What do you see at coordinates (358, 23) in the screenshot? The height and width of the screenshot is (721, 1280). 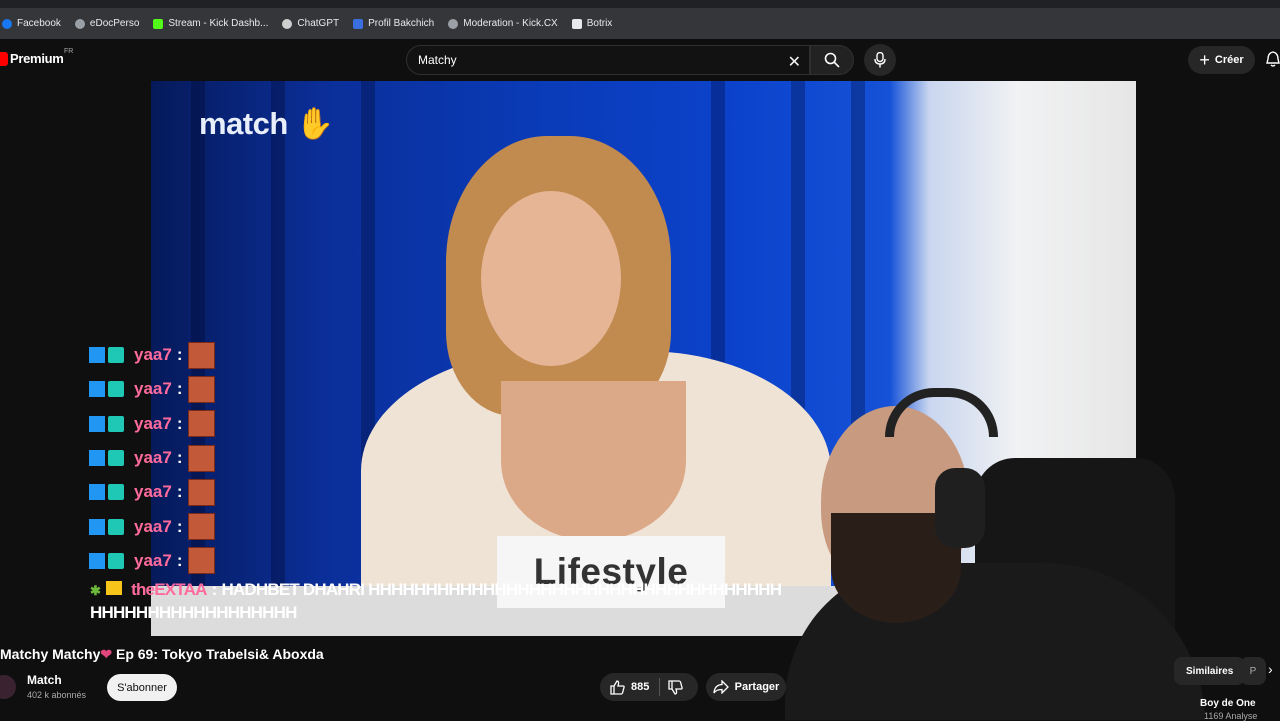 I see `bakchich-icon` at bounding box center [358, 23].